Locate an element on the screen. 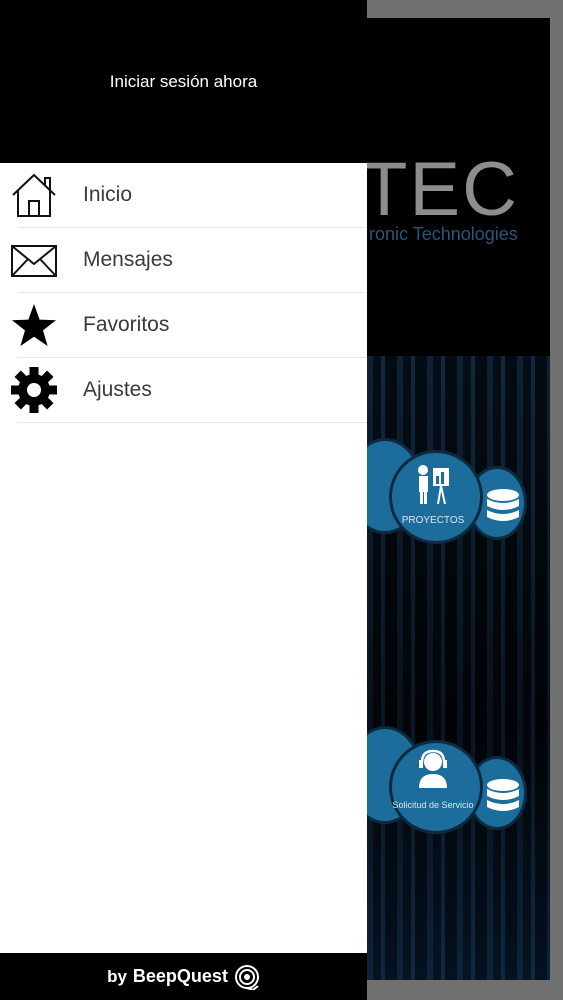 The height and width of the screenshot is (1000, 563). drawer-footer: by BeepQuest is located at coordinates (183, 976).